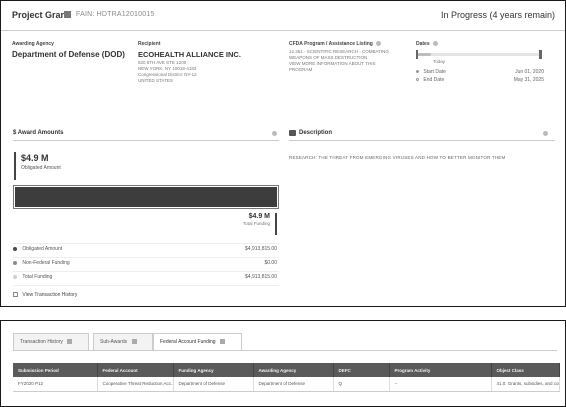 Image resolution: width=566 pixels, height=407 pixels. I want to click on amount-value: $0.00, so click(270, 263).